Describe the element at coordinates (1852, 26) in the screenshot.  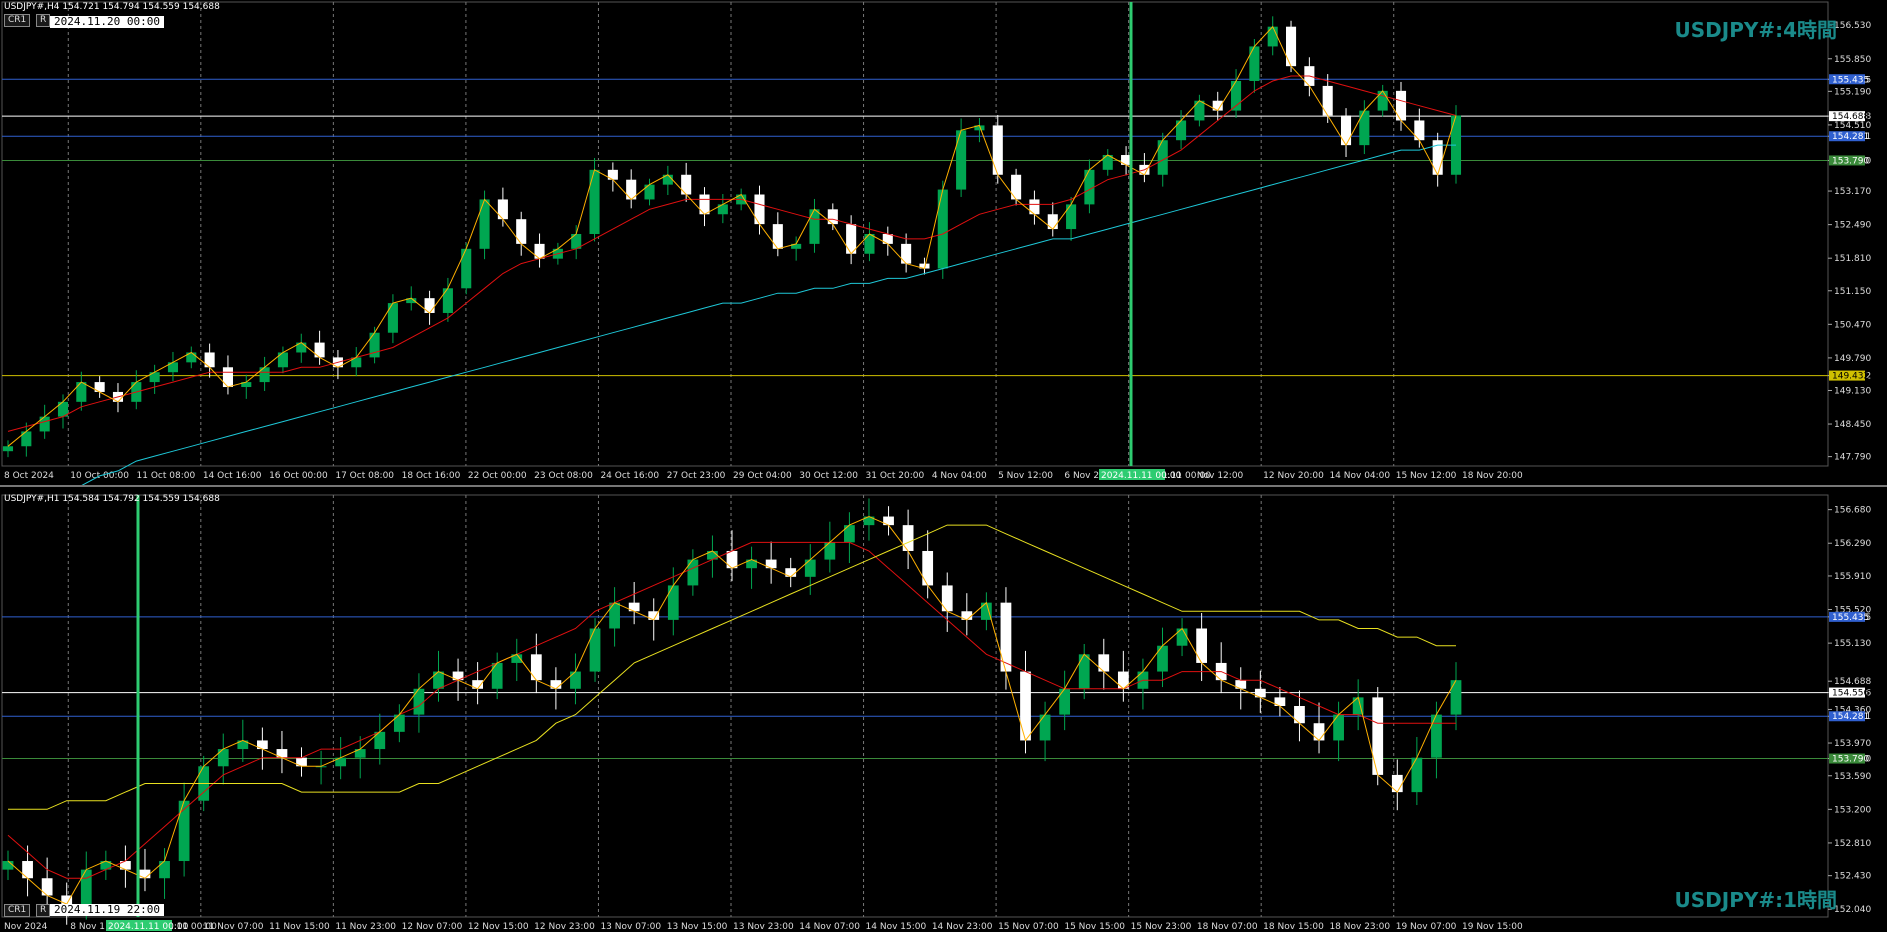
I see `y-tick-label: 156.530` at that location.